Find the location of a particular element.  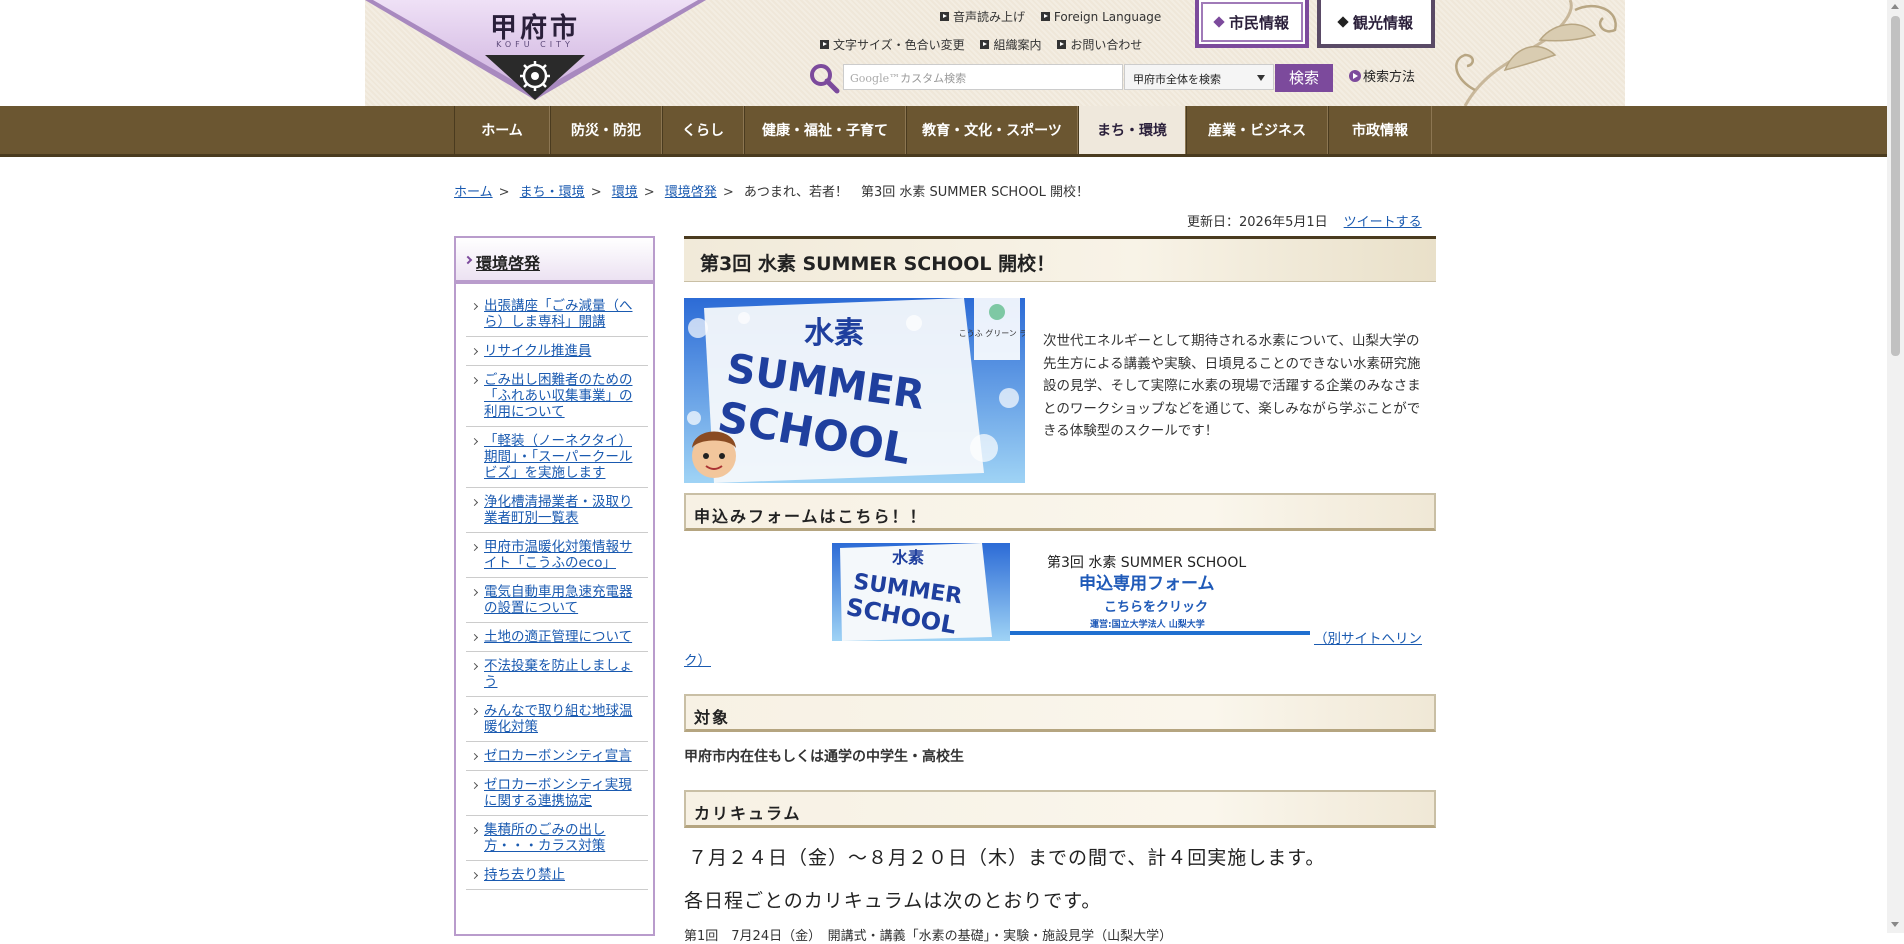

tweet-link: ツイートする is located at coordinates (1383, 222).